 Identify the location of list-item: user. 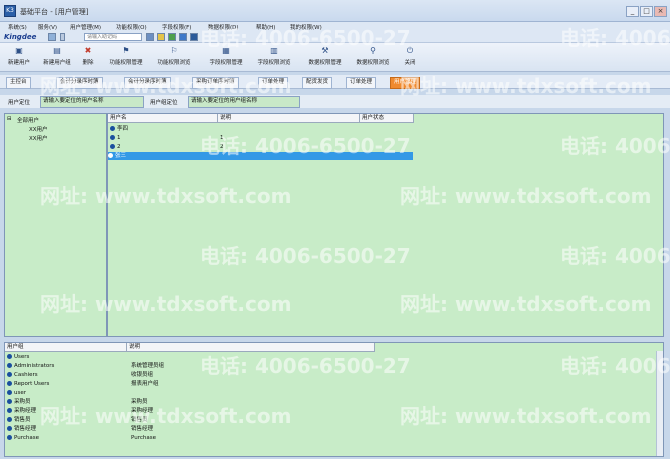
(16, 393).